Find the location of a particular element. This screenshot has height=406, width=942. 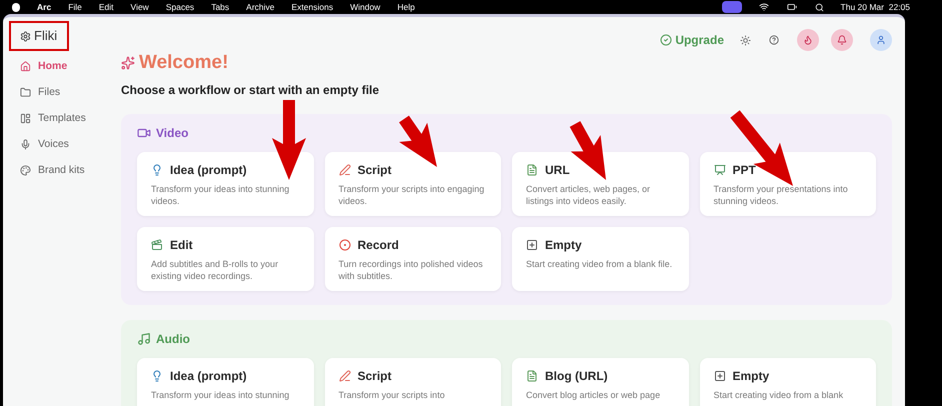

menu-item: Help is located at coordinates (406, 7).